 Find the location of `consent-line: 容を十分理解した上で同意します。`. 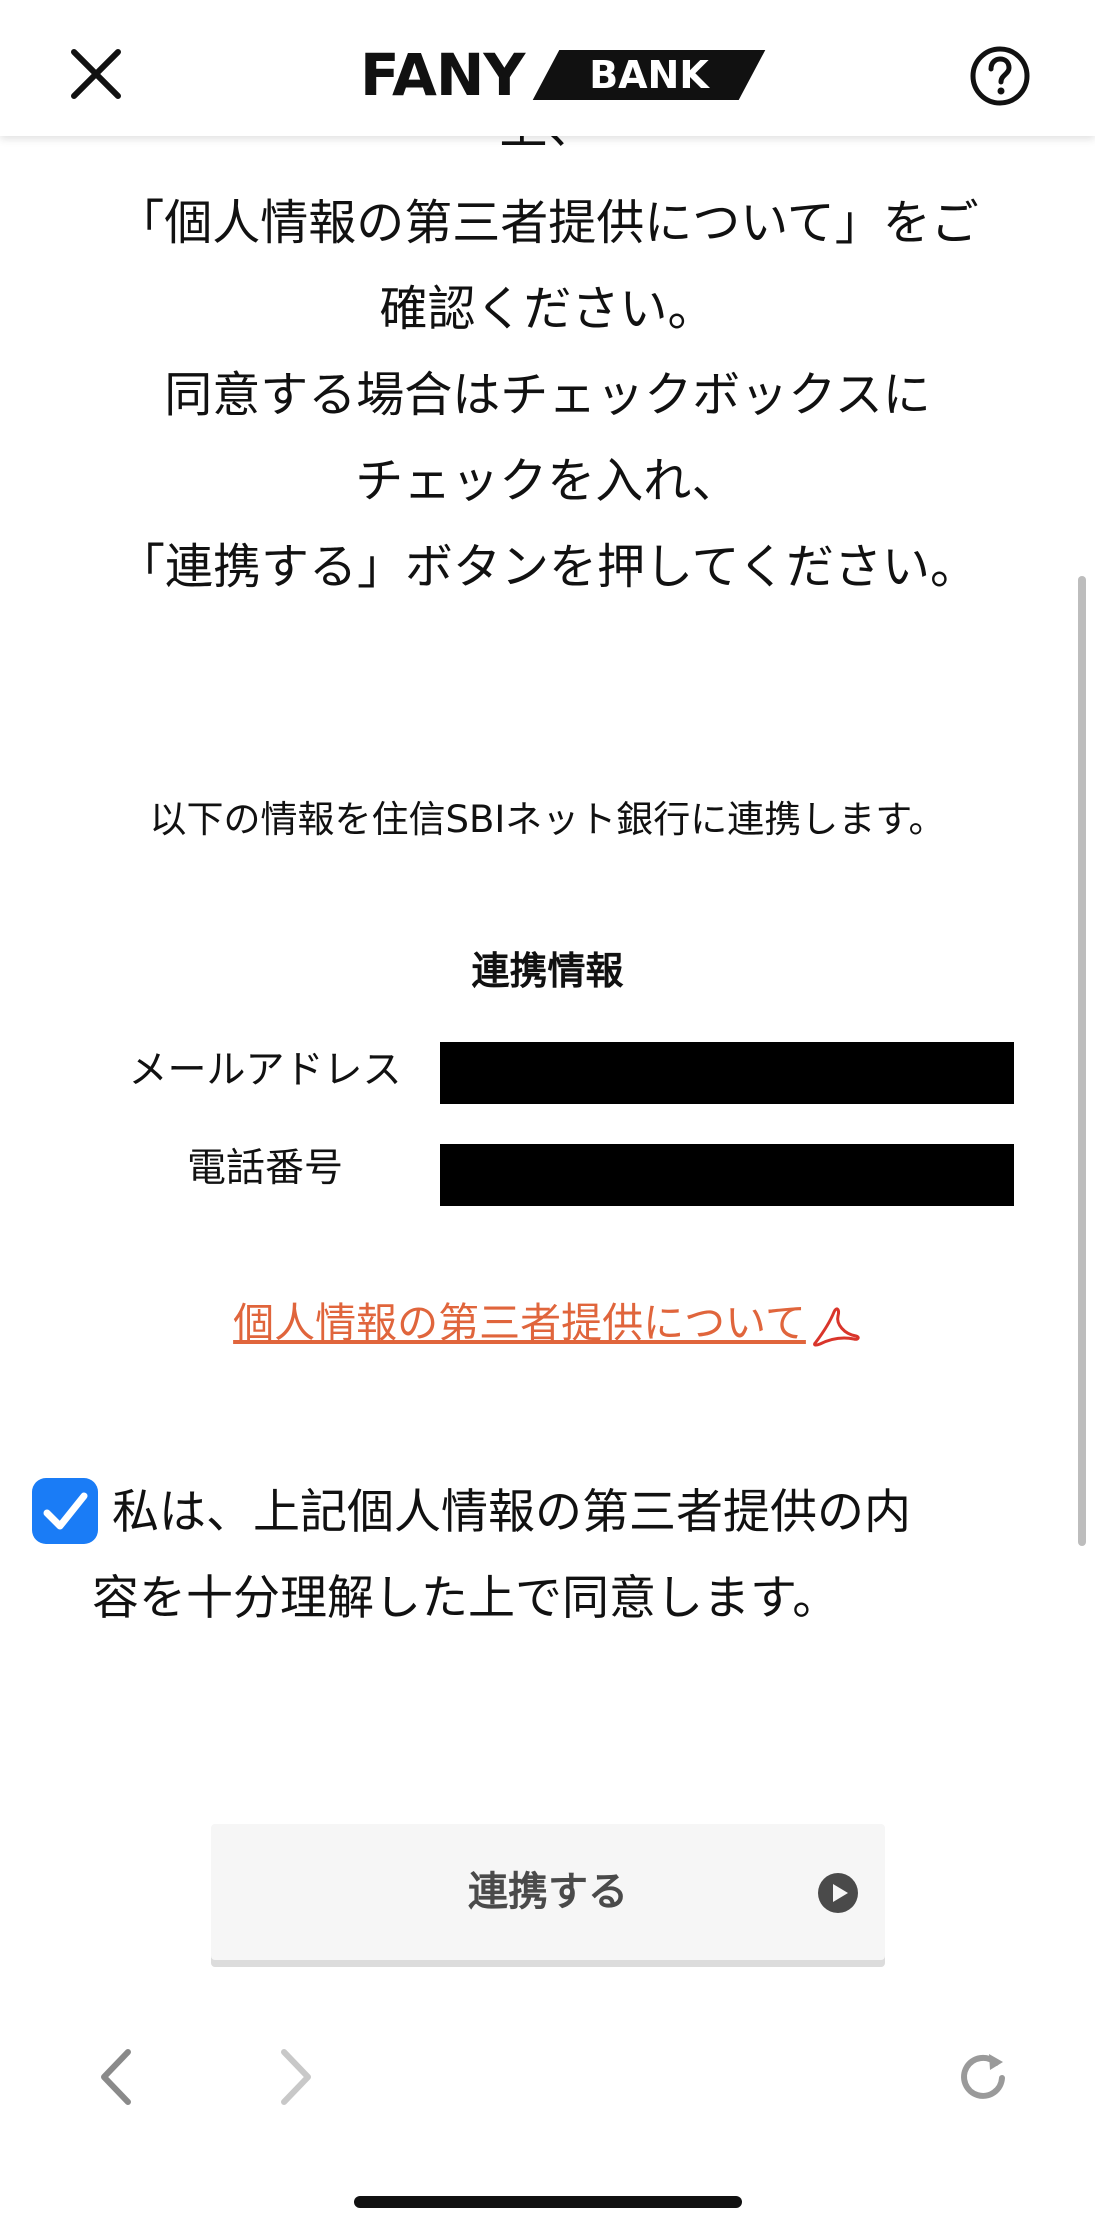

consent-line: 容を十分理解した上で同意します。 is located at coordinates (466, 1598).